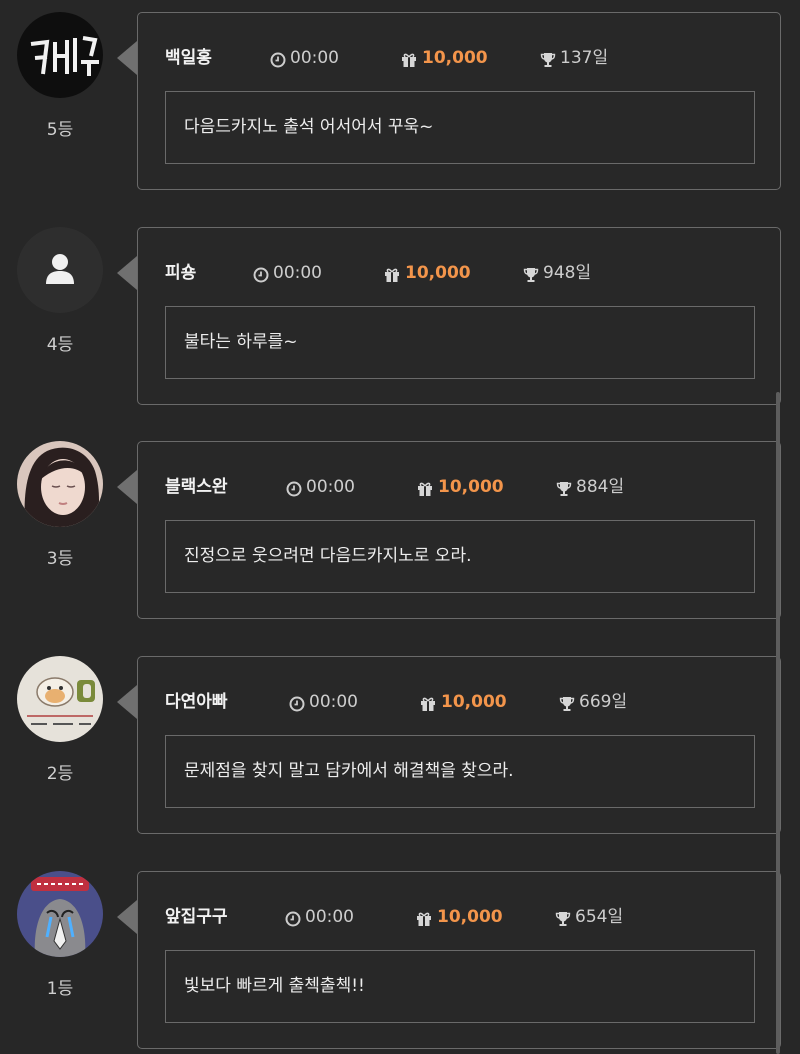 The width and height of the screenshot is (800, 1054). Describe the element at coordinates (196, 487) in the screenshot. I see `user-name: 블랙스완` at that location.